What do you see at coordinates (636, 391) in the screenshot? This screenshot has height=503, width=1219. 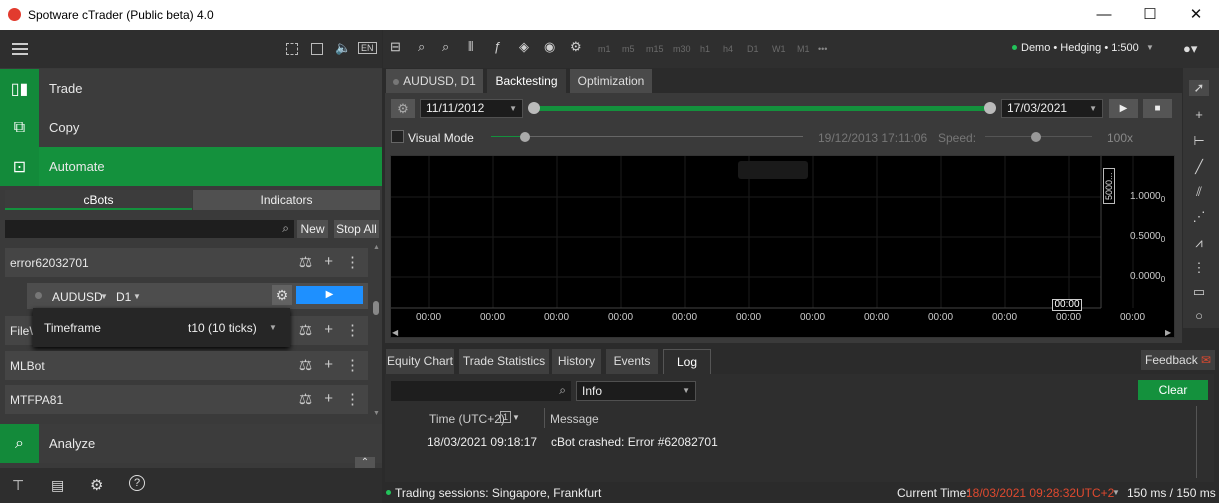 I see `log-level-select: Info ▼` at bounding box center [636, 391].